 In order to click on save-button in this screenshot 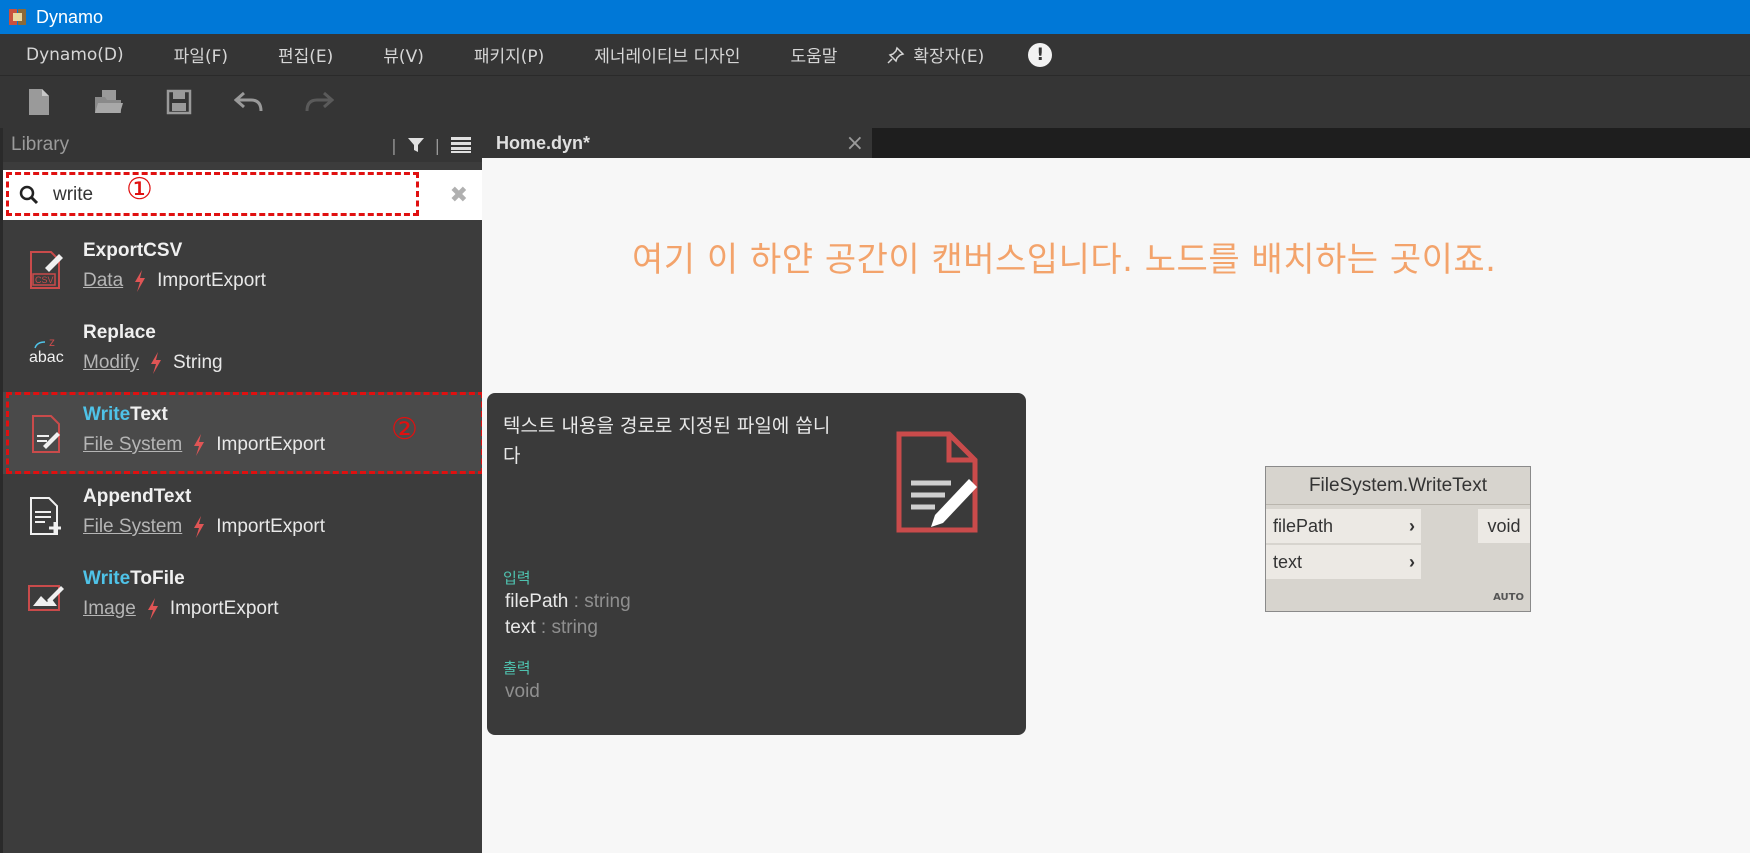, I will do `click(179, 102)`.